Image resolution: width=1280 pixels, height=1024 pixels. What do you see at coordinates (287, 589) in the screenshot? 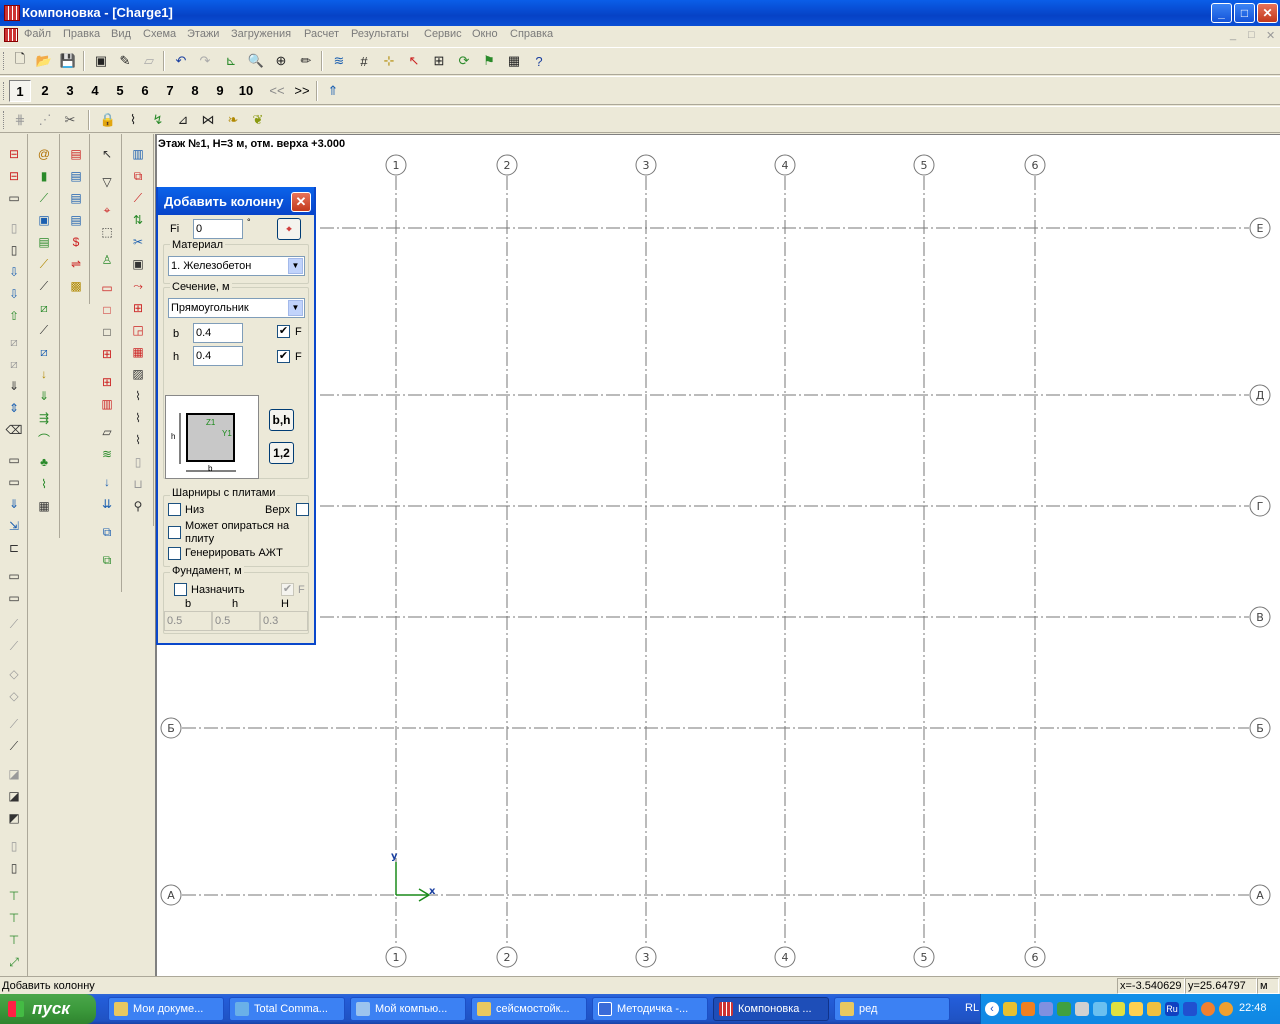
I see `foundation-f-checkbox: ✔` at bounding box center [287, 589].